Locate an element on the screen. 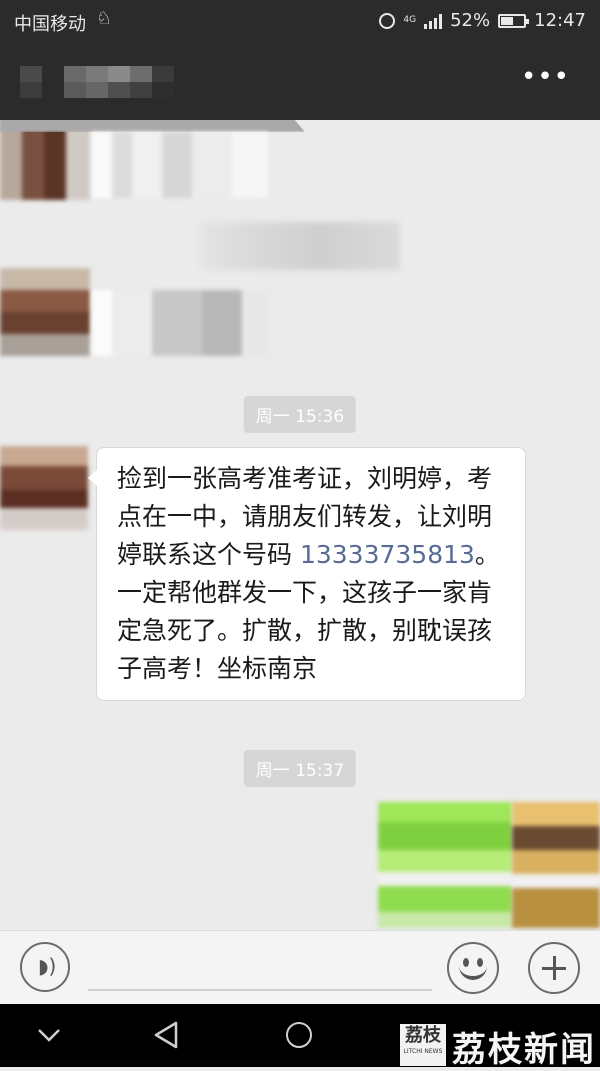 Image resolution: width=600 pixels, height=1071 pixels. plus-icon-vertical is located at coordinates (554, 968).